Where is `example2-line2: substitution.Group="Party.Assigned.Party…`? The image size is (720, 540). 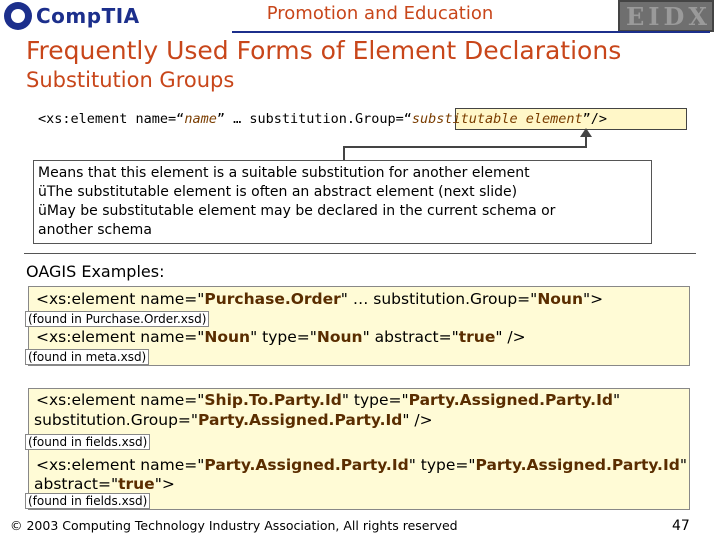
example2-line2: substitution.Group="Party.Assigned.Party… is located at coordinates (233, 420).